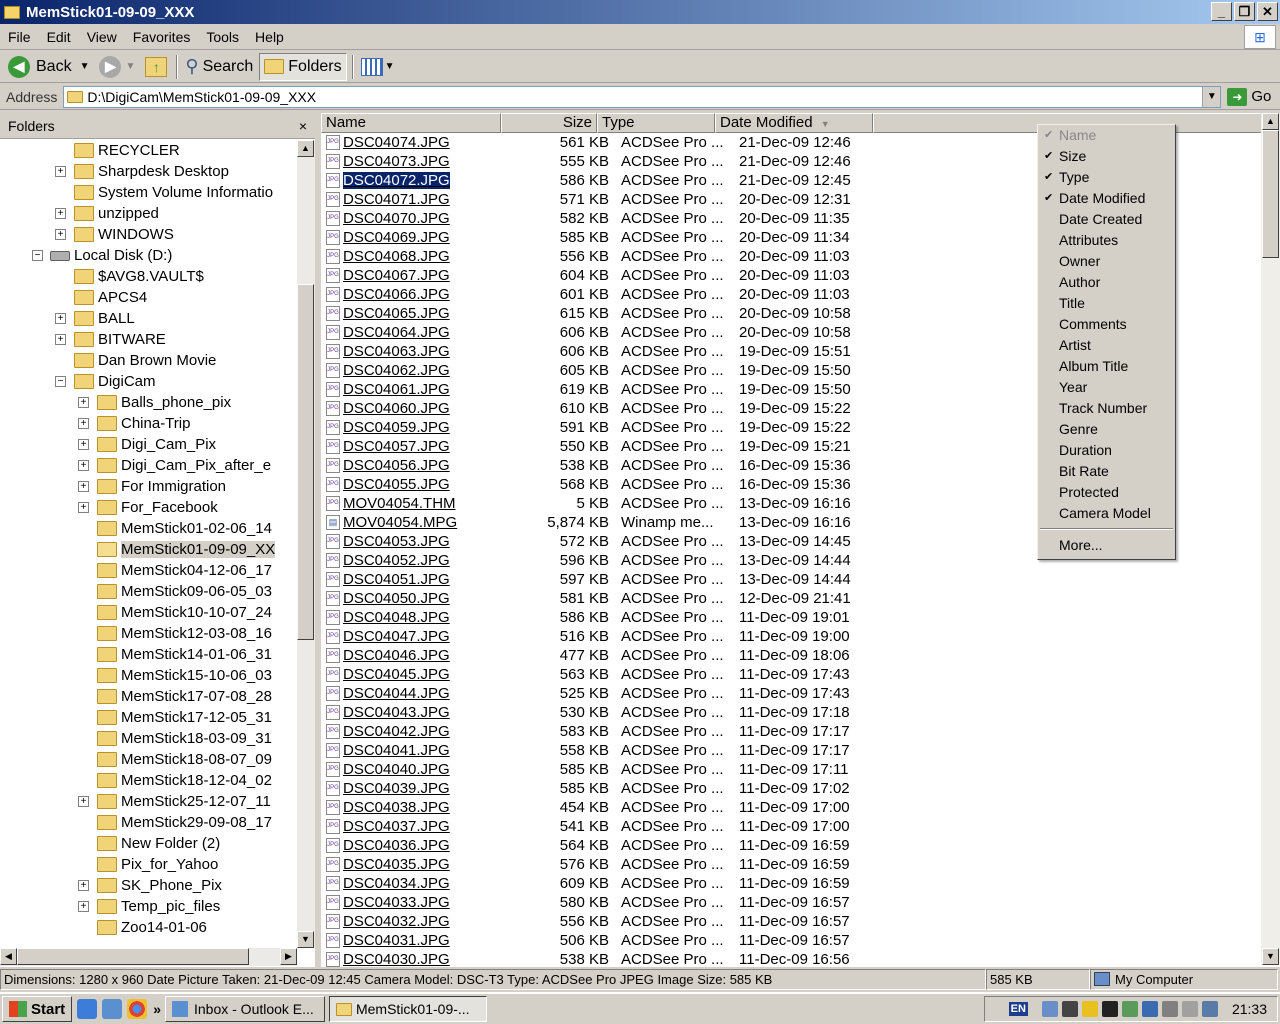 The width and height of the screenshot is (1280, 1024). I want to click on column-menu-item: ✔ Date Modified, so click(1106, 198).